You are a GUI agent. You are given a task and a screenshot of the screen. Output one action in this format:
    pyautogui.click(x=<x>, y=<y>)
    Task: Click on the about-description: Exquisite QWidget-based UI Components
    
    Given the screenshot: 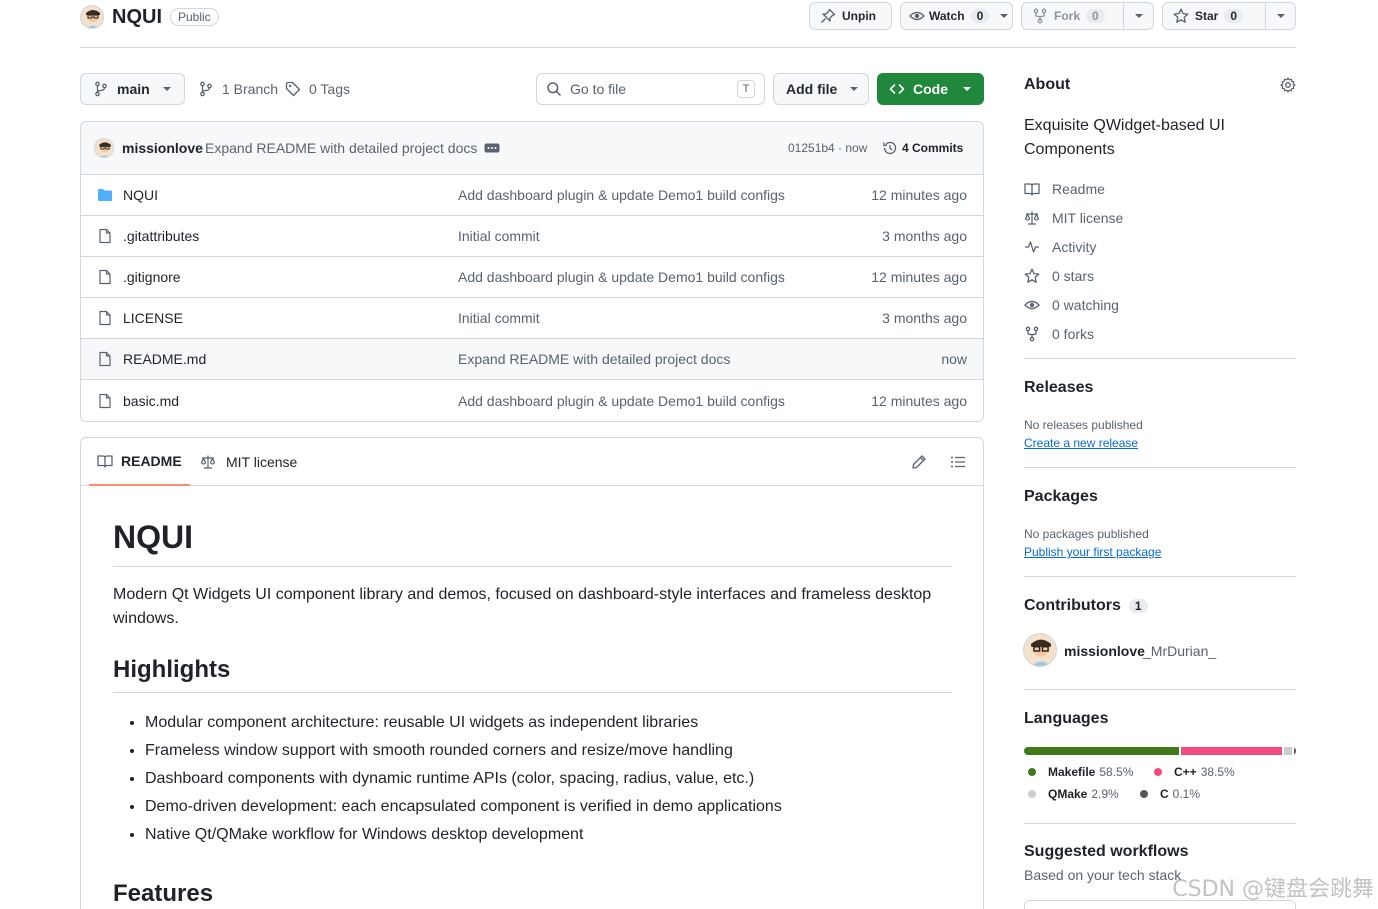 What is the action you would take?
    pyautogui.click(x=1124, y=137)
    